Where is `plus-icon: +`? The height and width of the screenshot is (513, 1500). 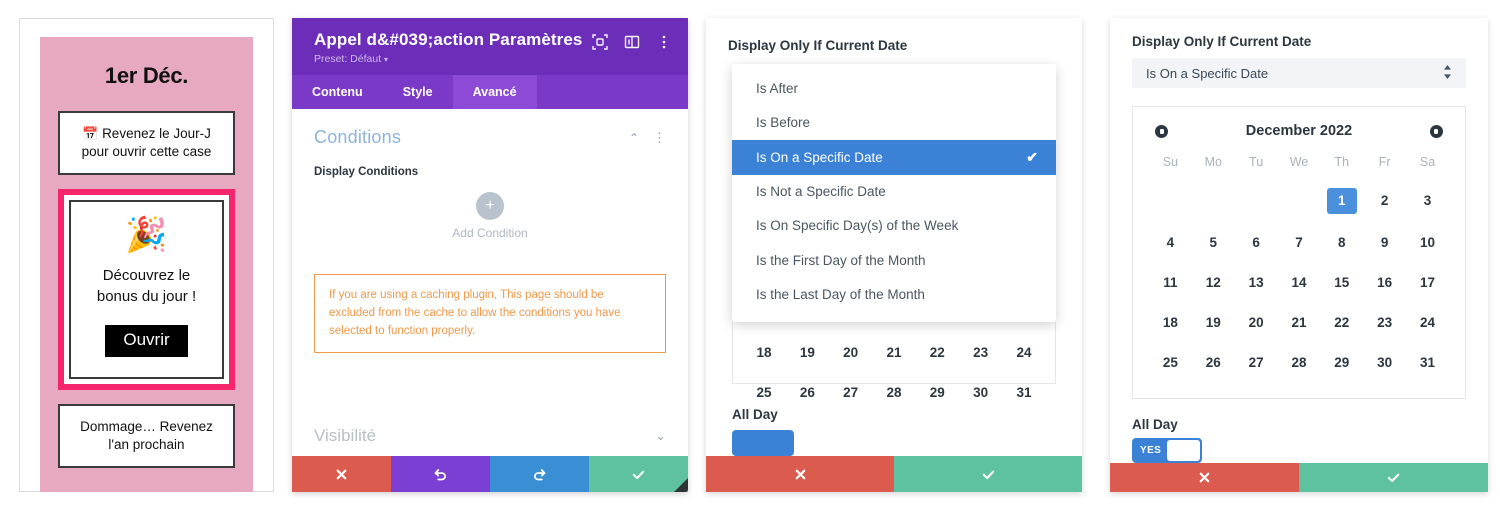 plus-icon: + is located at coordinates (490, 206).